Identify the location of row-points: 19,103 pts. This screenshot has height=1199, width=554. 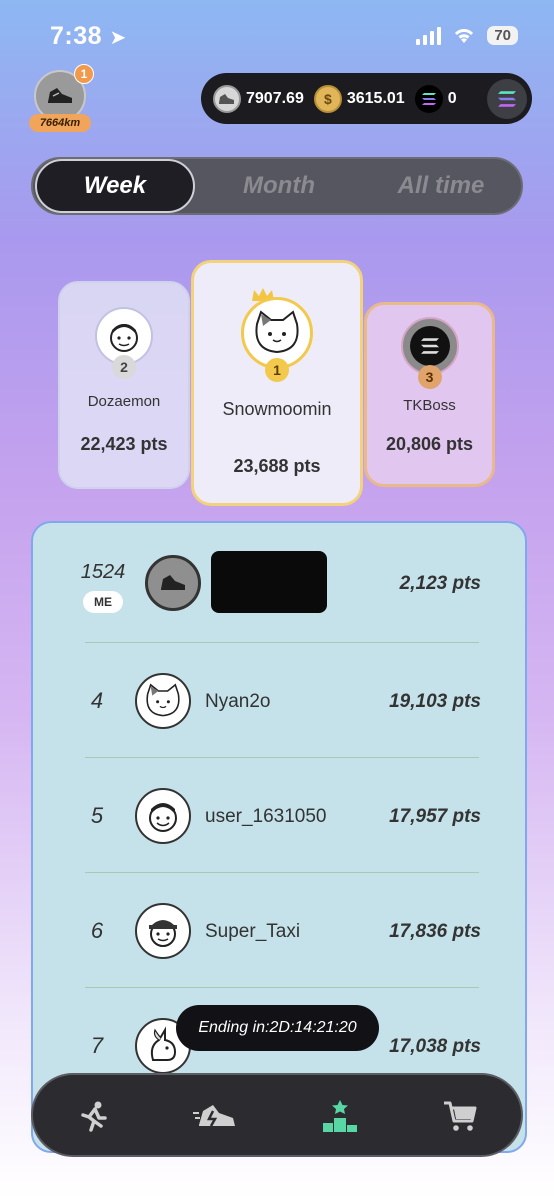
(435, 701).